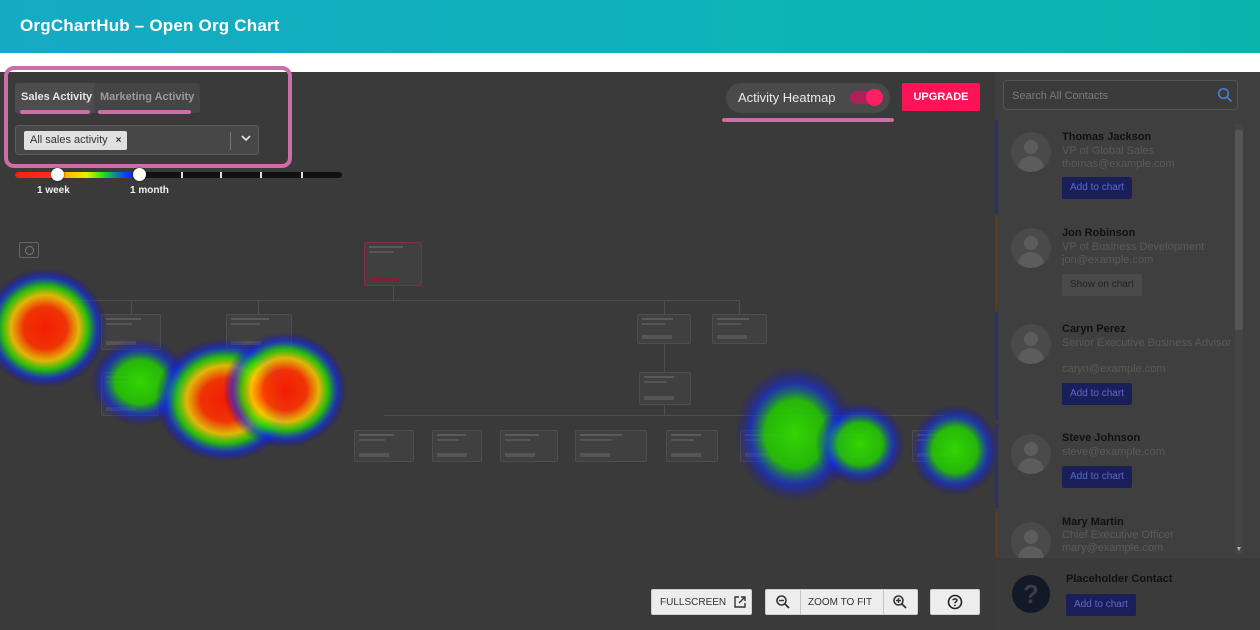 This screenshot has height=630, width=1260. What do you see at coordinates (55, 112) in the screenshot?
I see `tab-sales-underline` at bounding box center [55, 112].